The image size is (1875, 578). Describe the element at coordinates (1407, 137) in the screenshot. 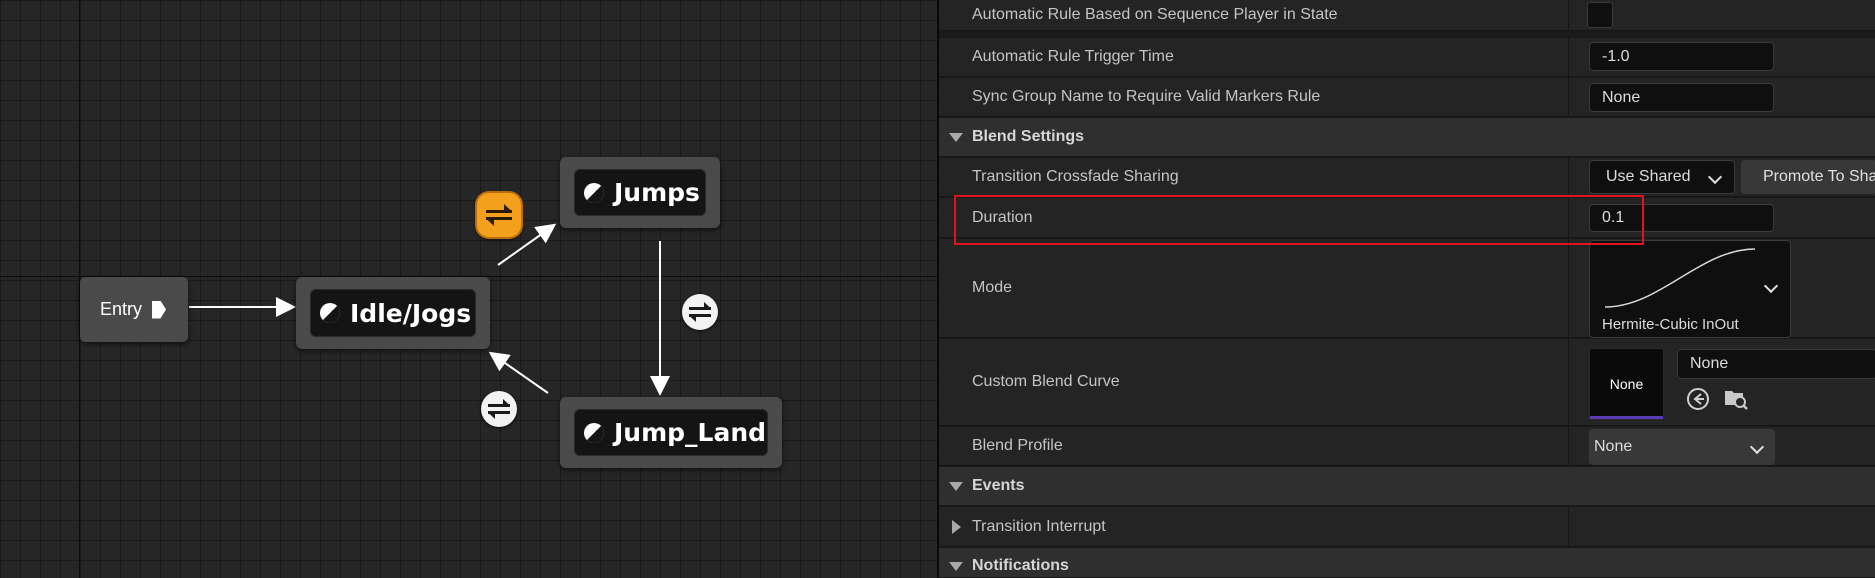

I see `section-blend-settings: Blend Settings` at that location.